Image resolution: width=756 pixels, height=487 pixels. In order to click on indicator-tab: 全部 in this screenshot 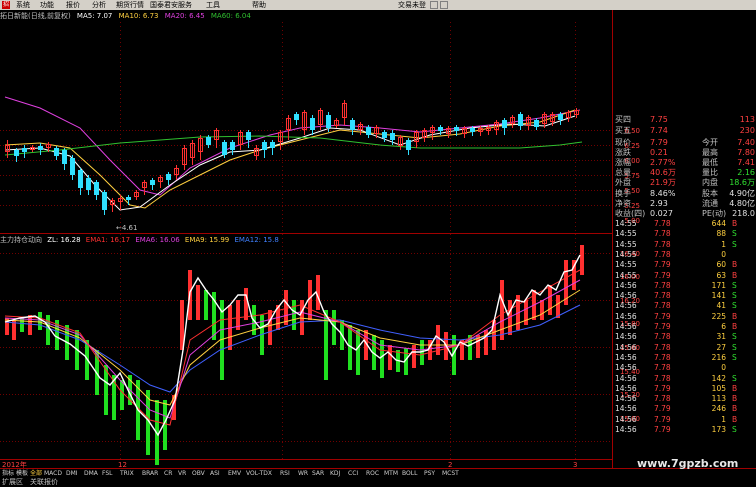, I will do `click(36, 473)`.